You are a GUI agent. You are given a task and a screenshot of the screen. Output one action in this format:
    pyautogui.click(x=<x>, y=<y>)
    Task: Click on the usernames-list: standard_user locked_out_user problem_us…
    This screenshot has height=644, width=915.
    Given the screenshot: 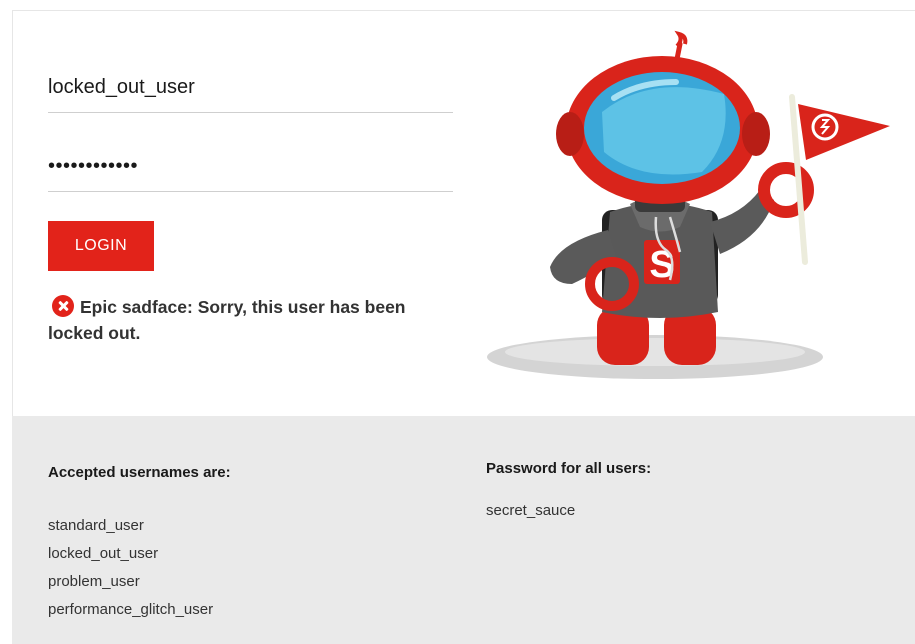 What is the action you would take?
    pyautogui.click(x=130, y=568)
    